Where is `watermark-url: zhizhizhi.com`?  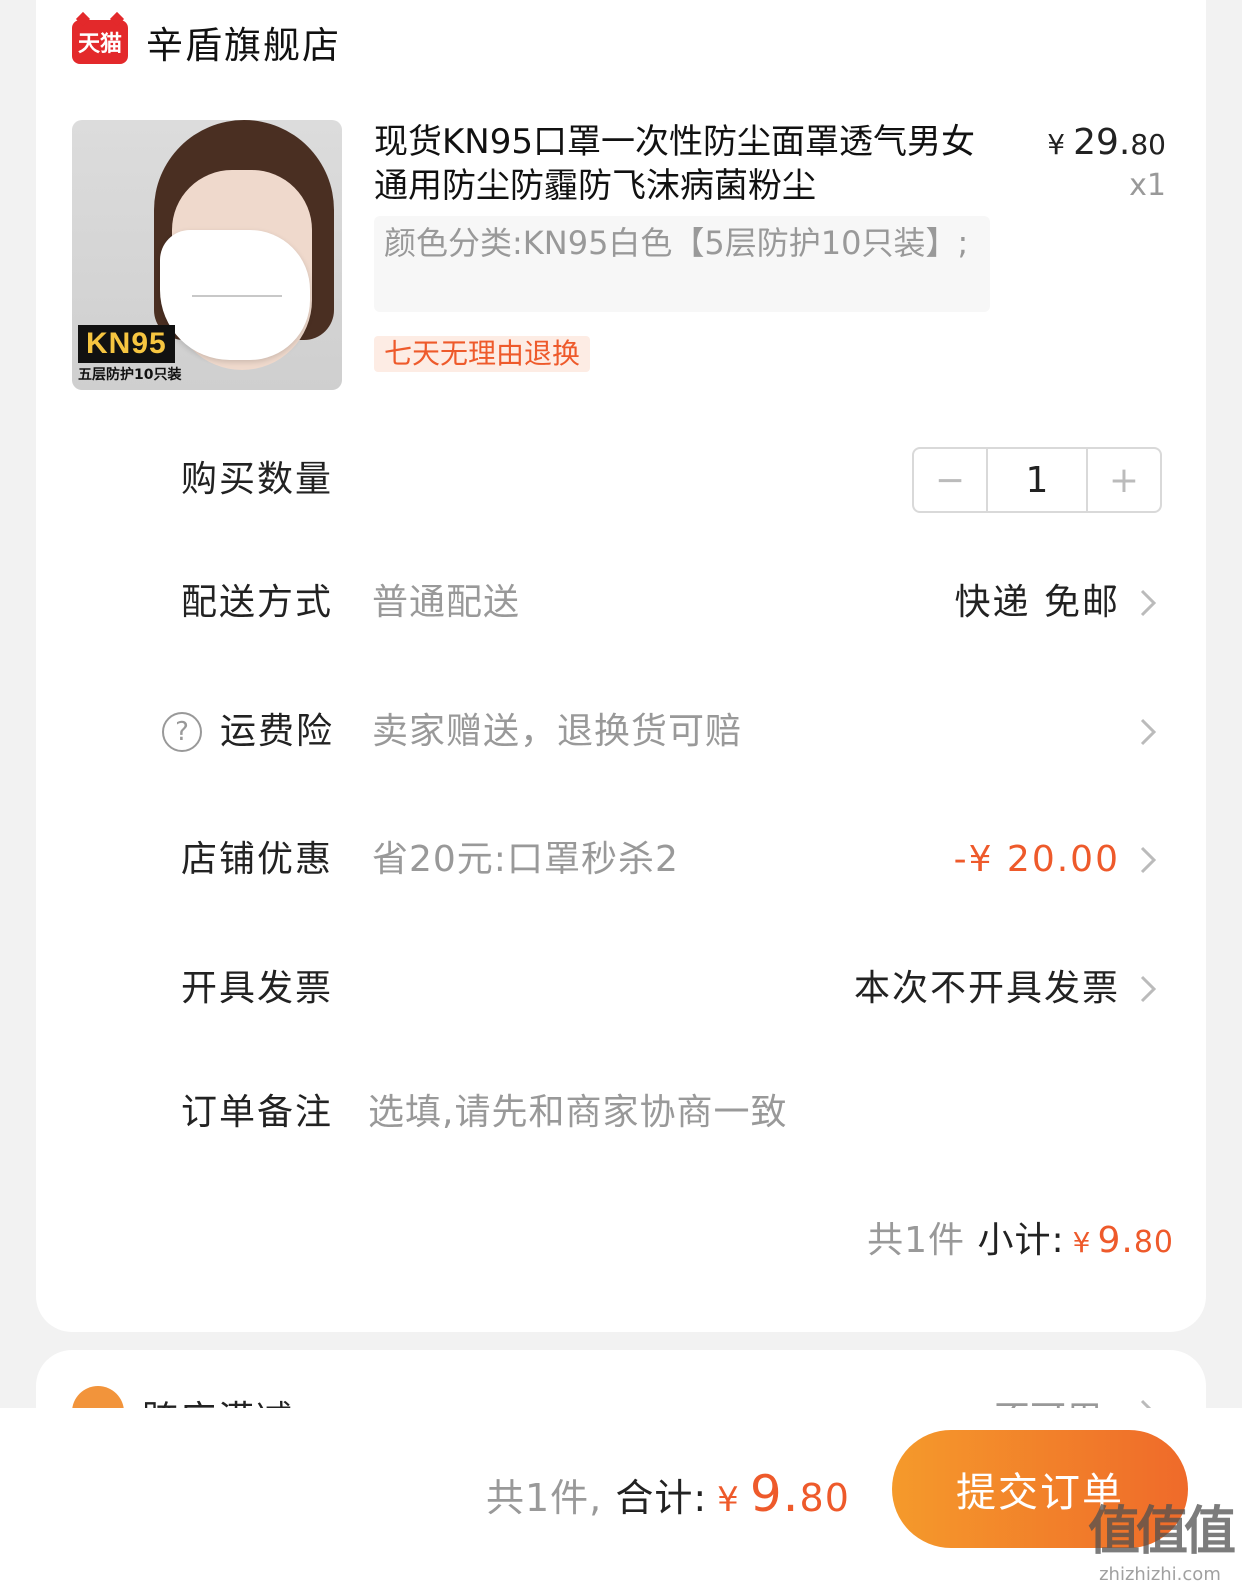
watermark-url: zhizhizhi.com is located at coordinates (1160, 1574).